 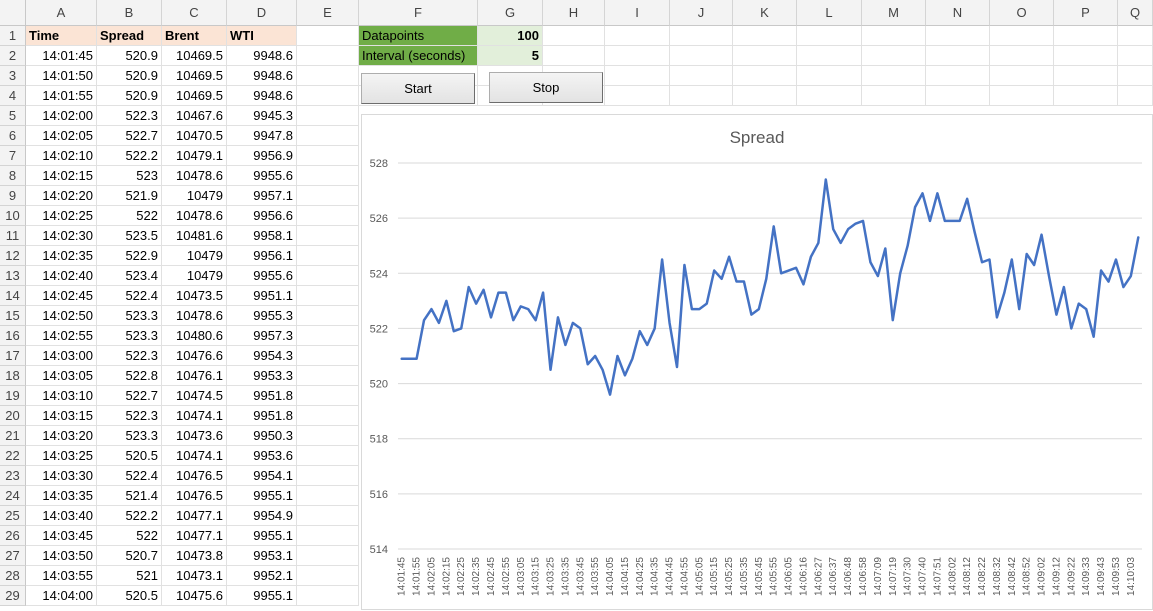 I want to click on cell-e18, so click(x=328, y=376).